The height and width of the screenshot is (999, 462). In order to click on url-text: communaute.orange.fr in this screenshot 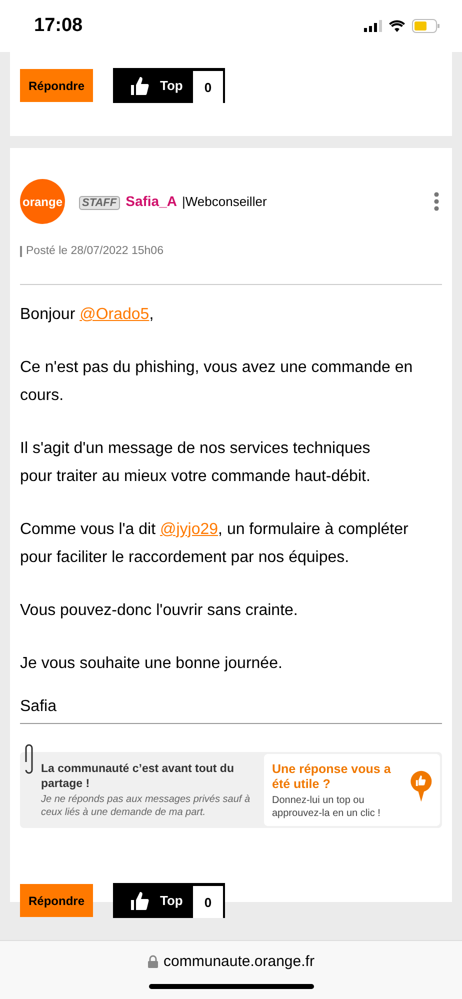, I will do `click(239, 961)`.